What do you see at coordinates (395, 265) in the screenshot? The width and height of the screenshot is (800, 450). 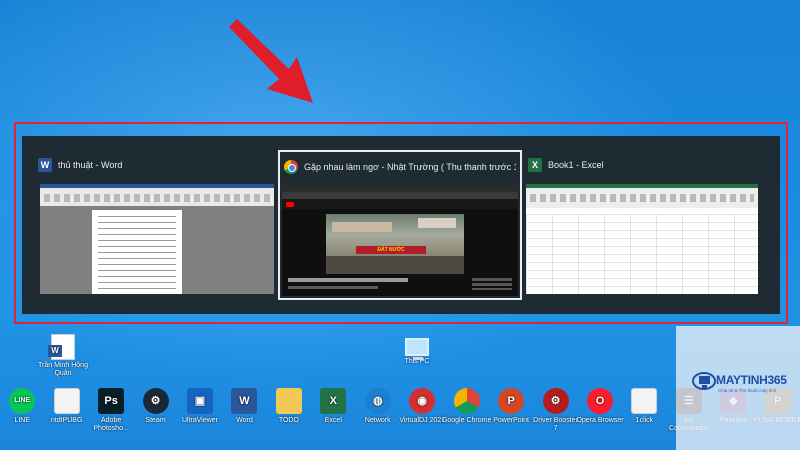 I see `video-street` at bounding box center [395, 265].